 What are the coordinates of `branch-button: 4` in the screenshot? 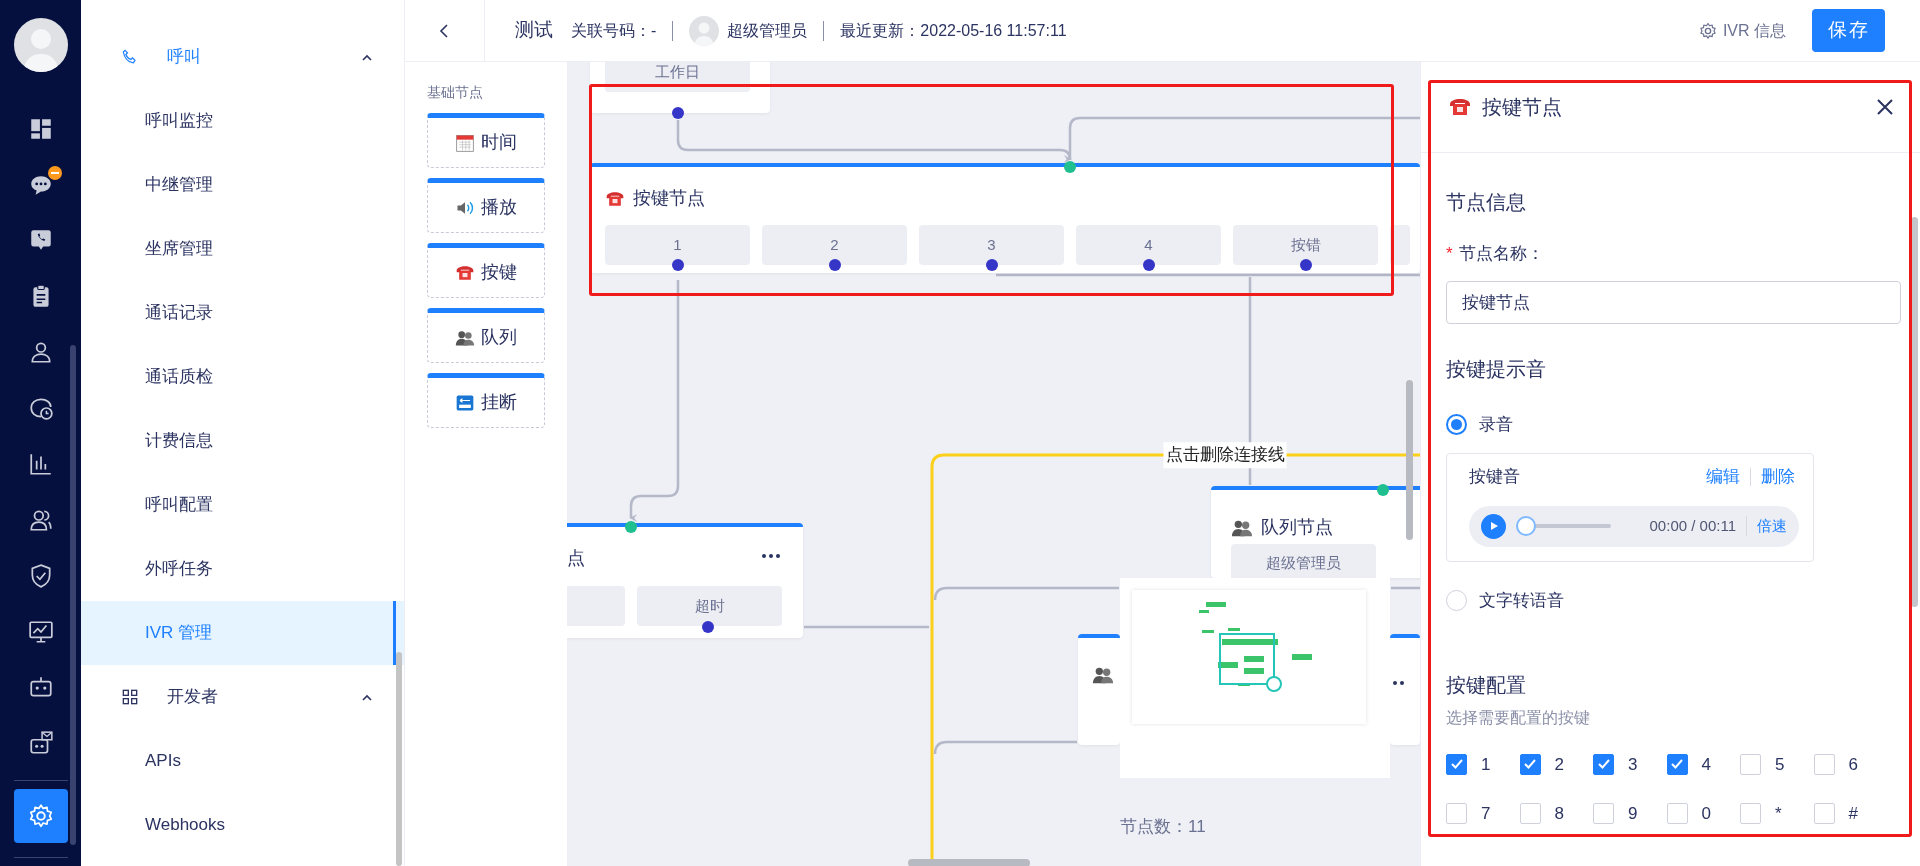 It's located at (1148, 245).